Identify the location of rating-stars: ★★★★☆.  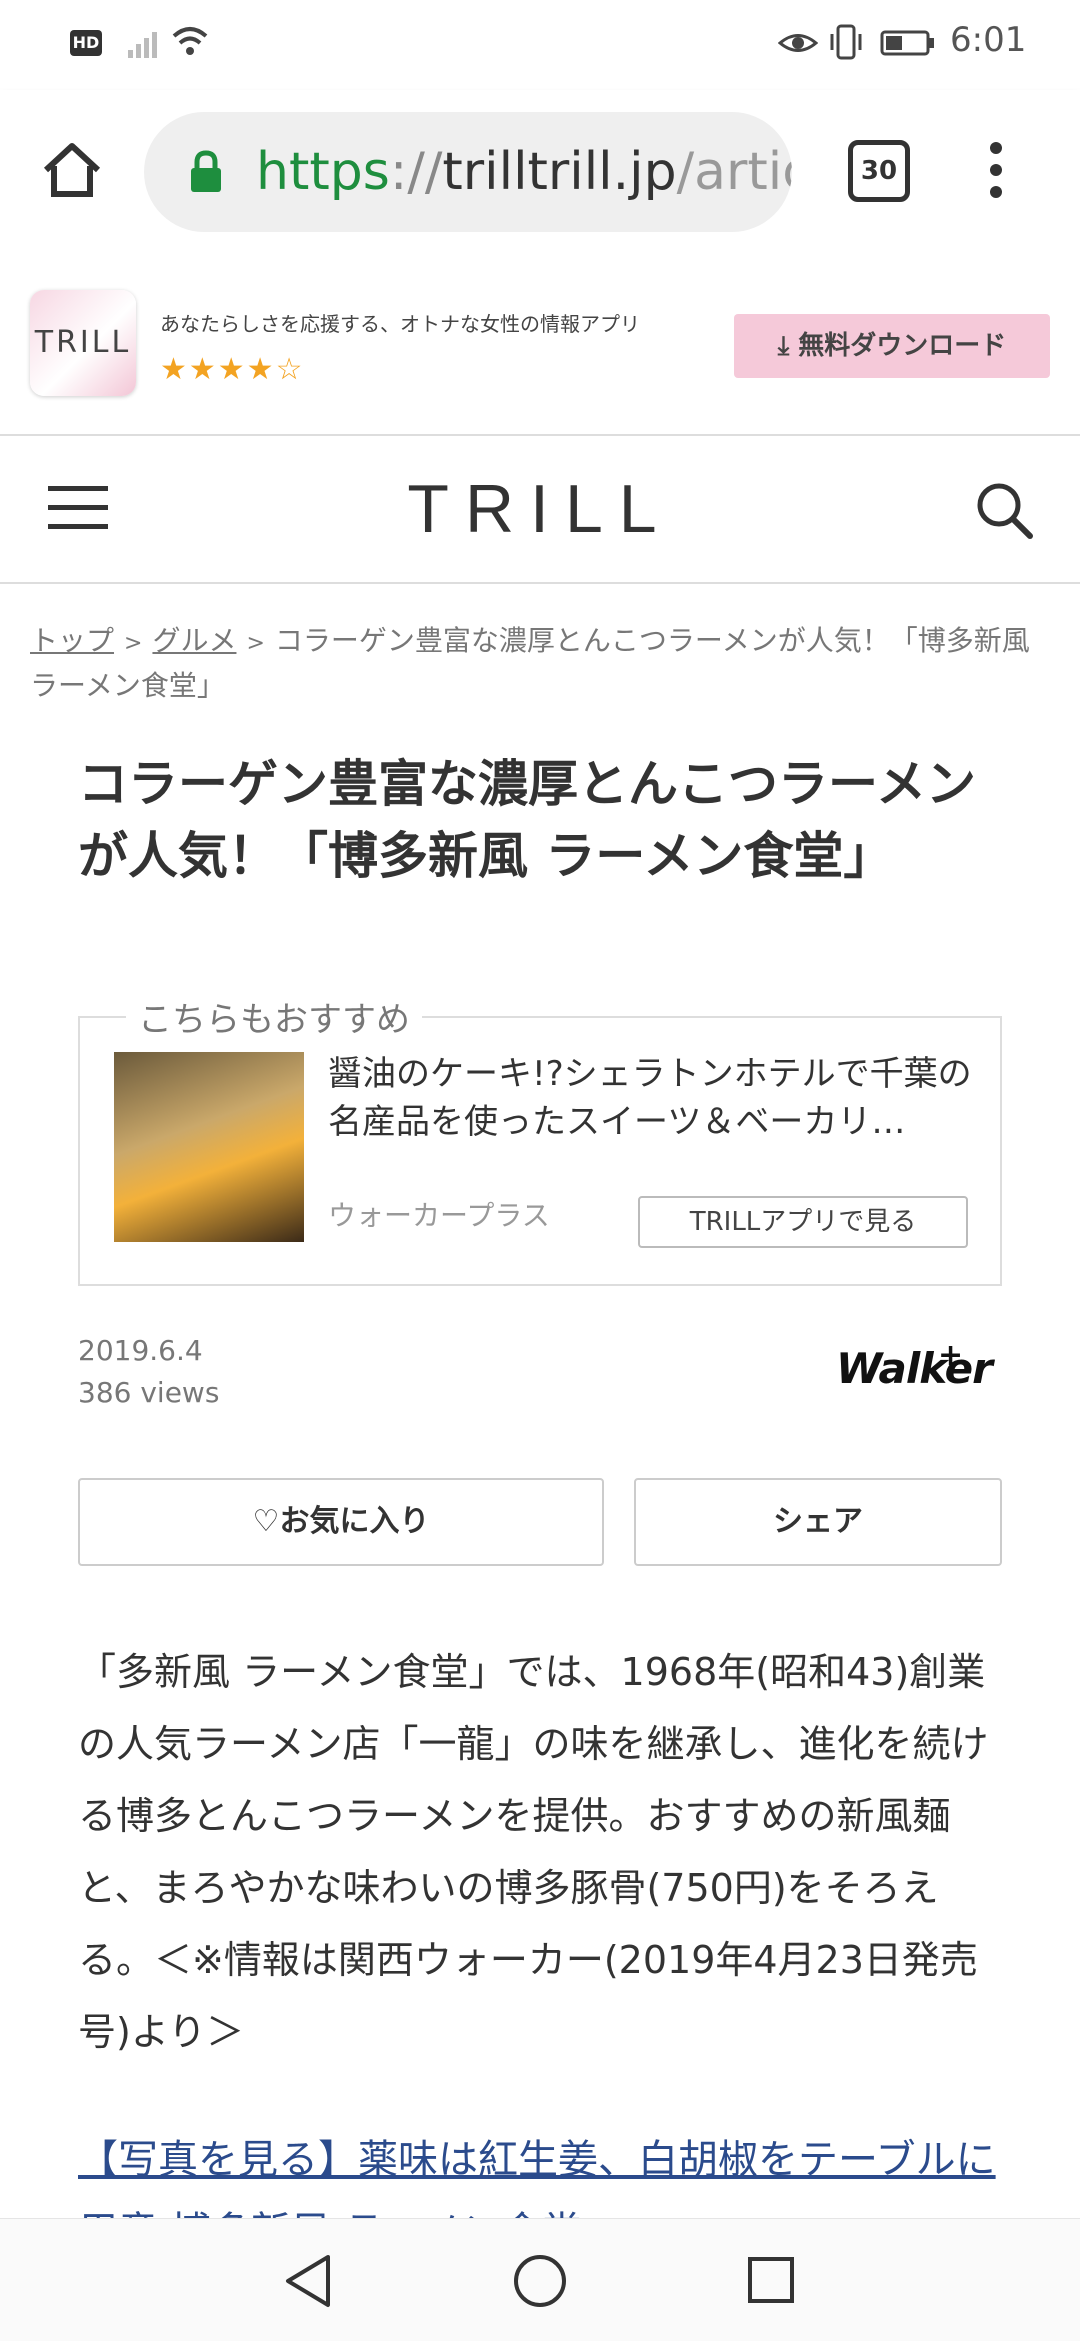
(232, 369).